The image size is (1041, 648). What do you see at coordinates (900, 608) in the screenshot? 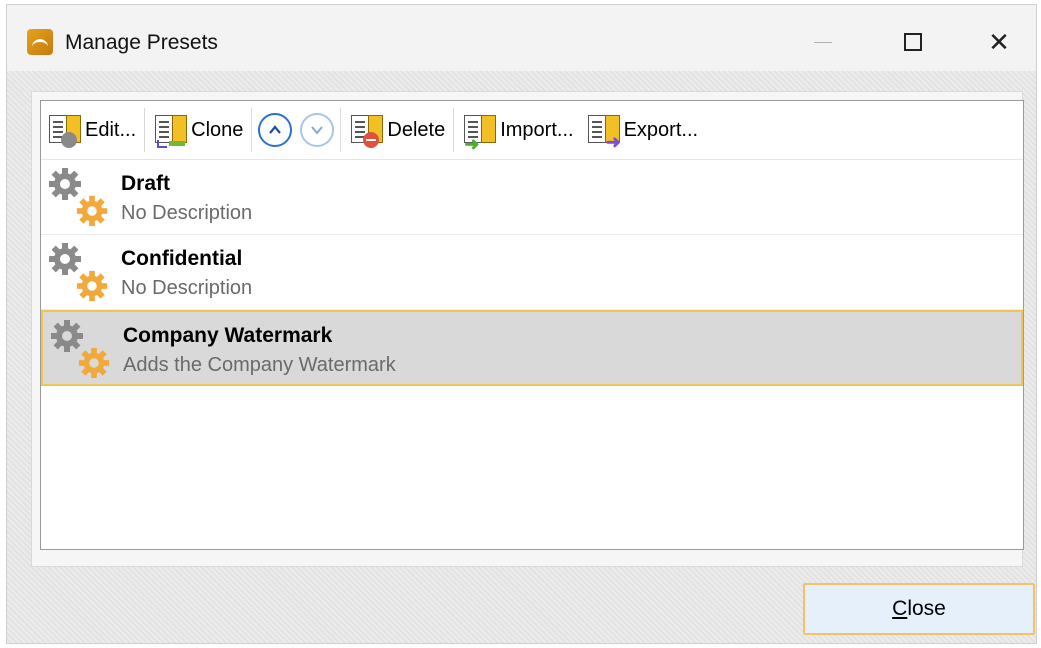
I see `close-accelerator: C` at bounding box center [900, 608].